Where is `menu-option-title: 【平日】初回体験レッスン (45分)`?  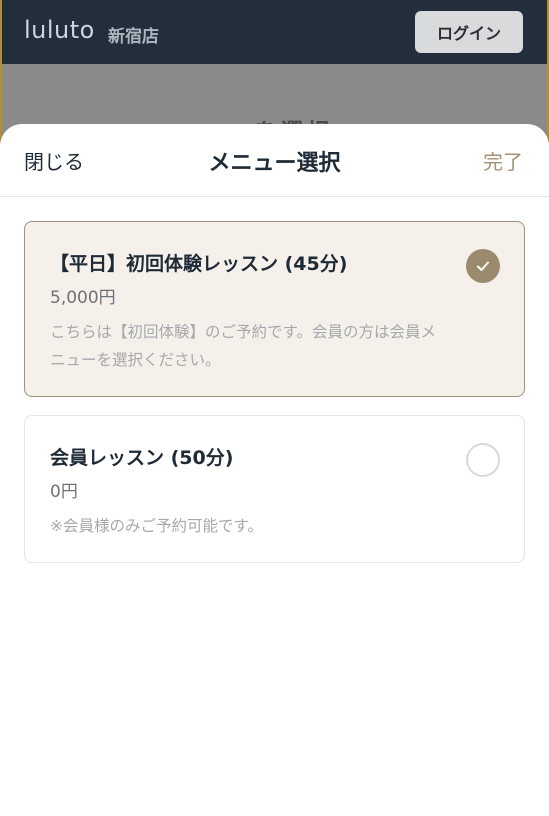 menu-option-title: 【平日】初回体験レッスン (45分) is located at coordinates (199, 264).